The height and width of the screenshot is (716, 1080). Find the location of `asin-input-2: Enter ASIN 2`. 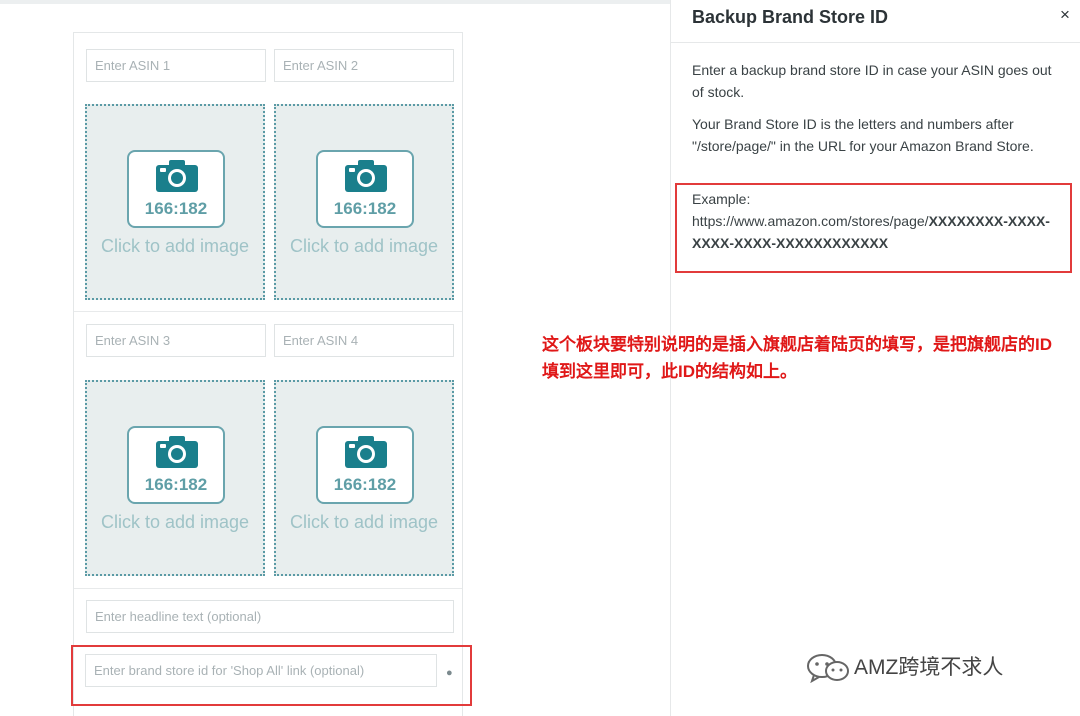

asin-input-2: Enter ASIN 2 is located at coordinates (364, 65).